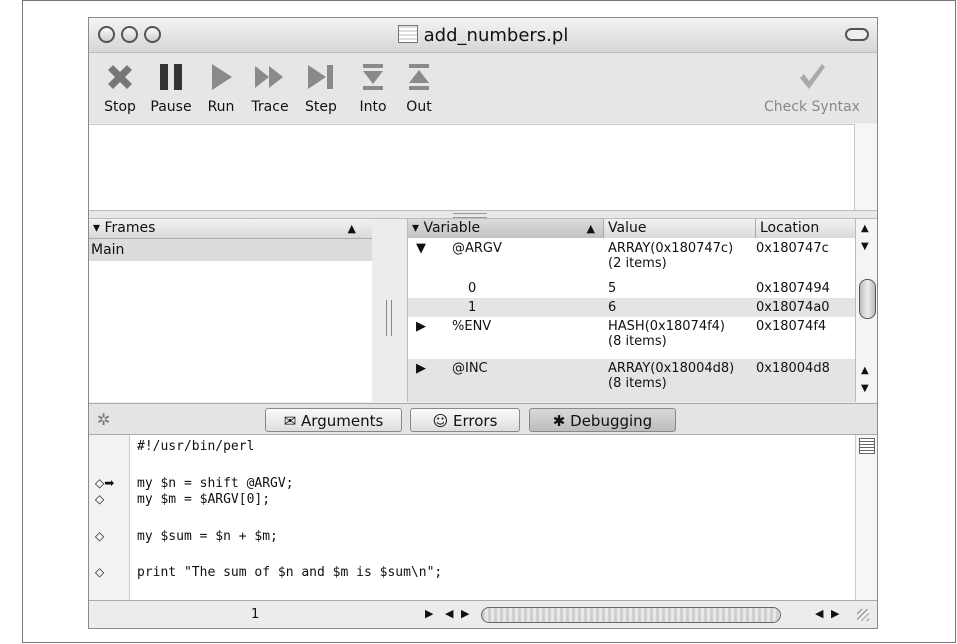  I want to click on pause-icon, so click(171, 77).